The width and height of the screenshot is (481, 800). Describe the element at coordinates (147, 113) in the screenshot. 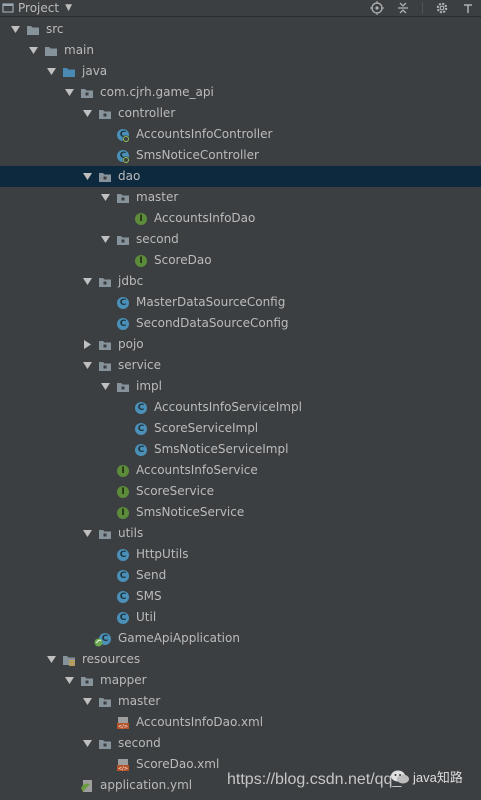

I see `tree-node-label: controller` at that location.